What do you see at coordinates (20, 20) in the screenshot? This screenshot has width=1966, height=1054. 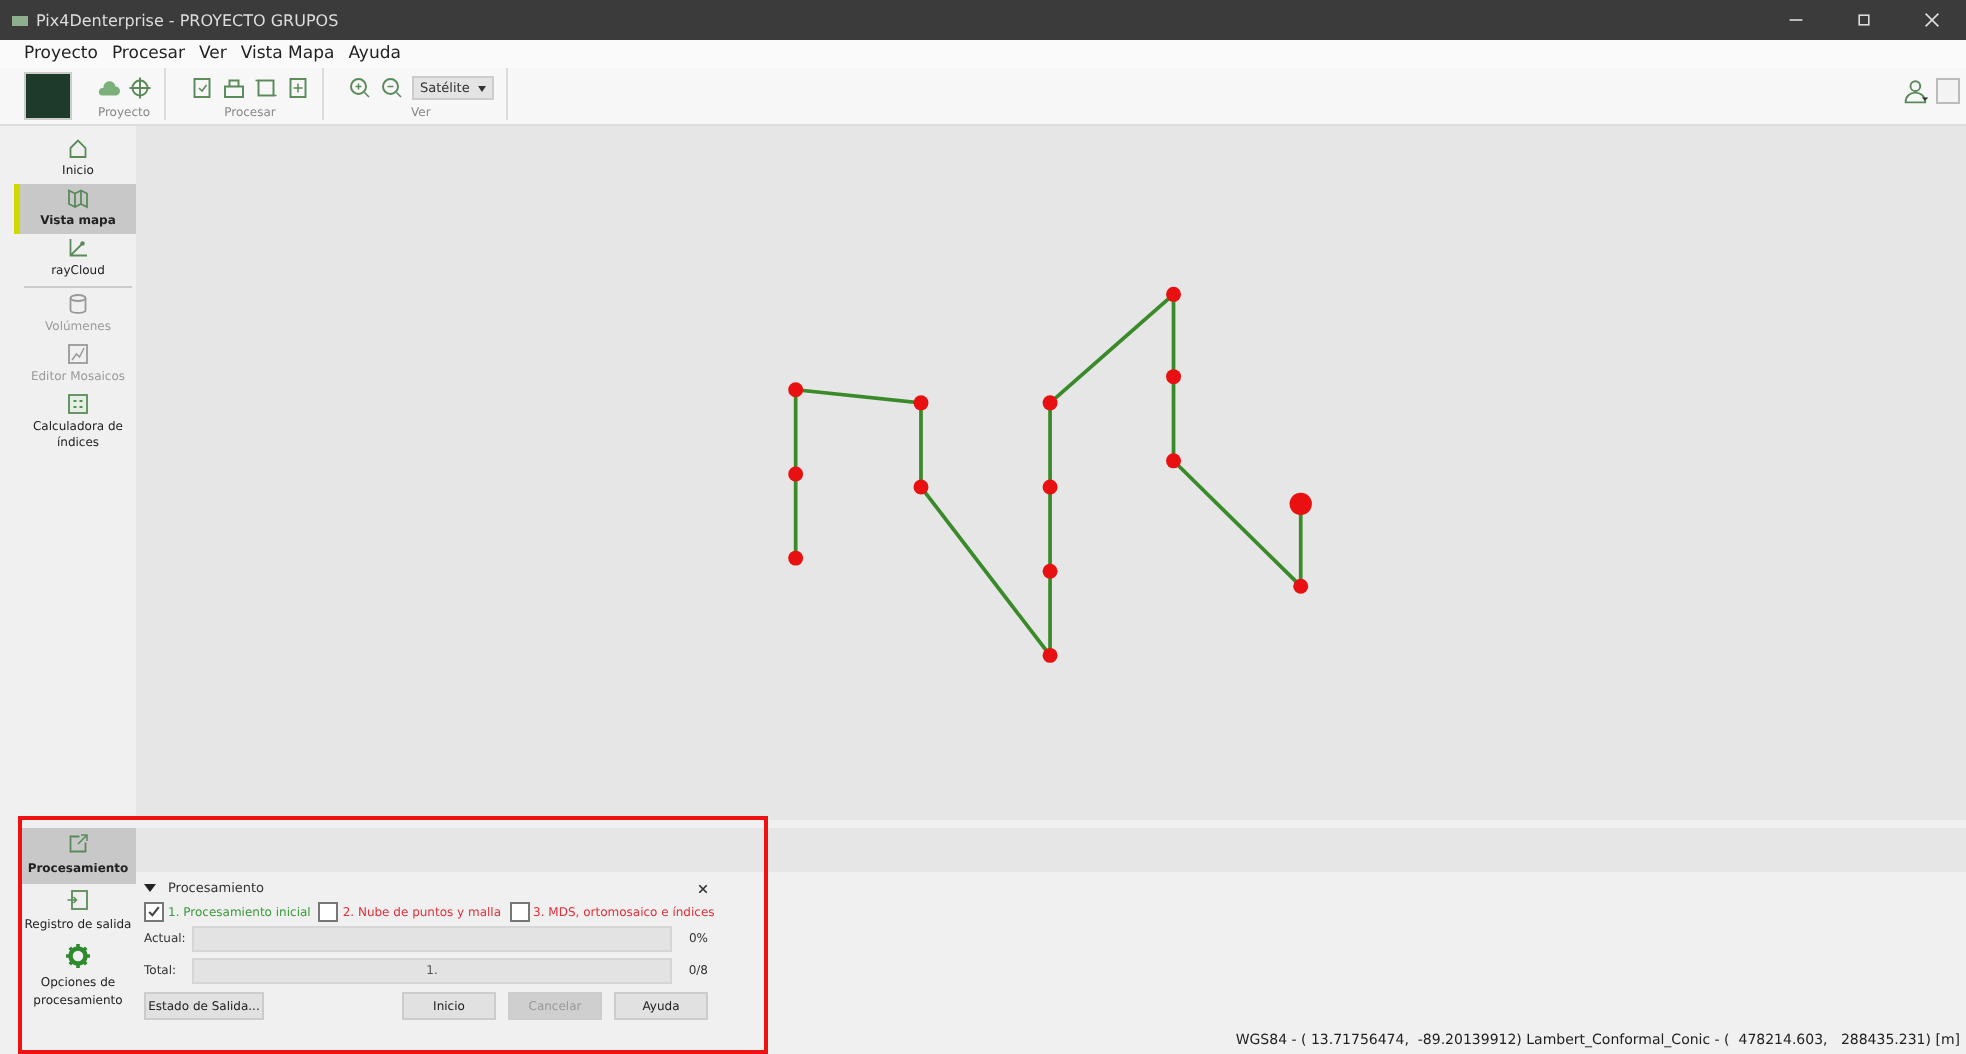 I see `app-icon` at bounding box center [20, 20].